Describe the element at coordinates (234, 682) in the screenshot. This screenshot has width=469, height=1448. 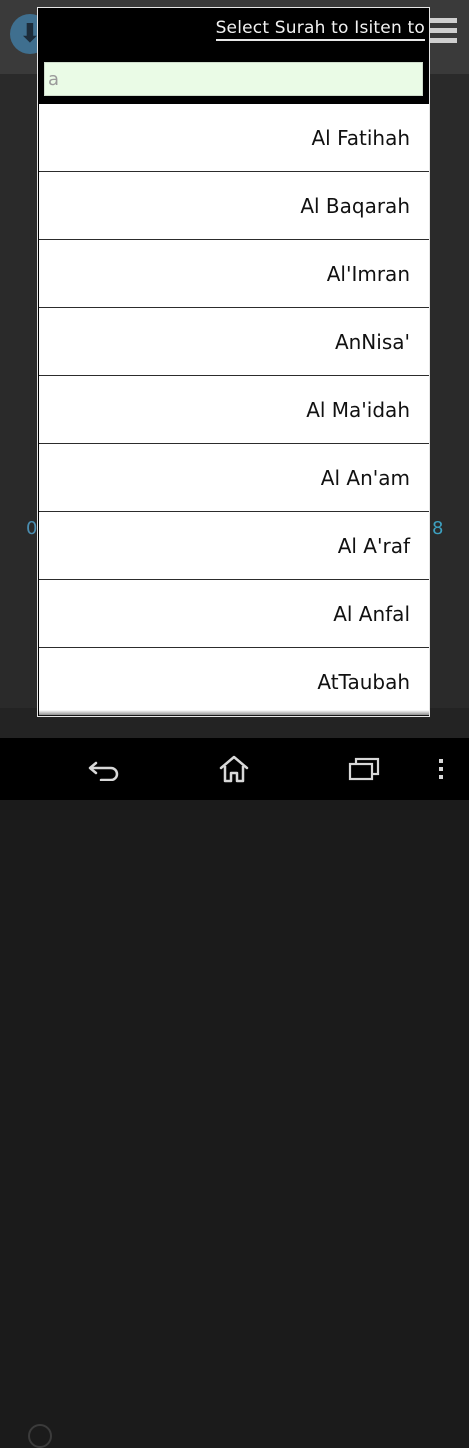
I see `list-item: AtTaubah` at that location.